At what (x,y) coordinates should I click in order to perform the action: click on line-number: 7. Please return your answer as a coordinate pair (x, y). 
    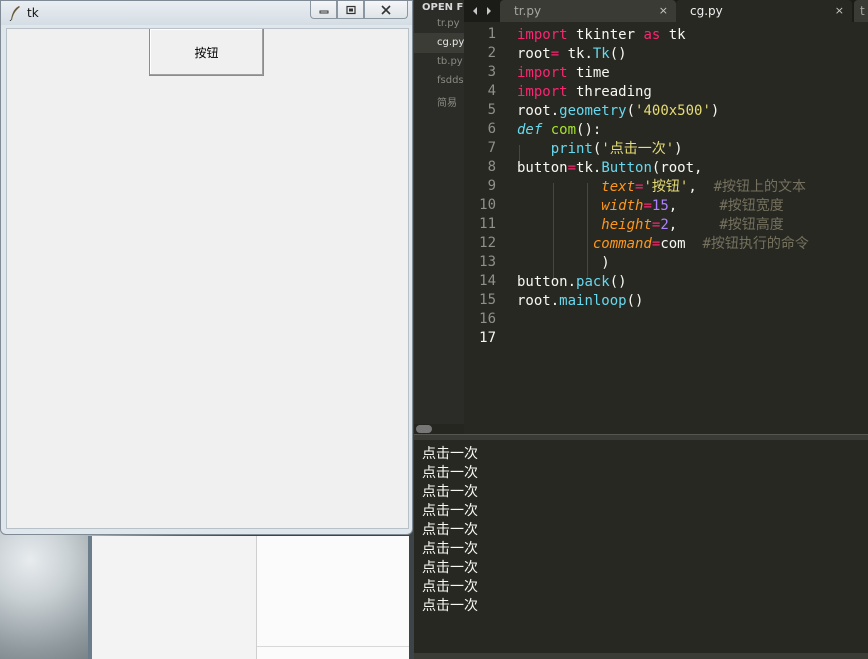
    Looking at the image, I should click on (491, 148).